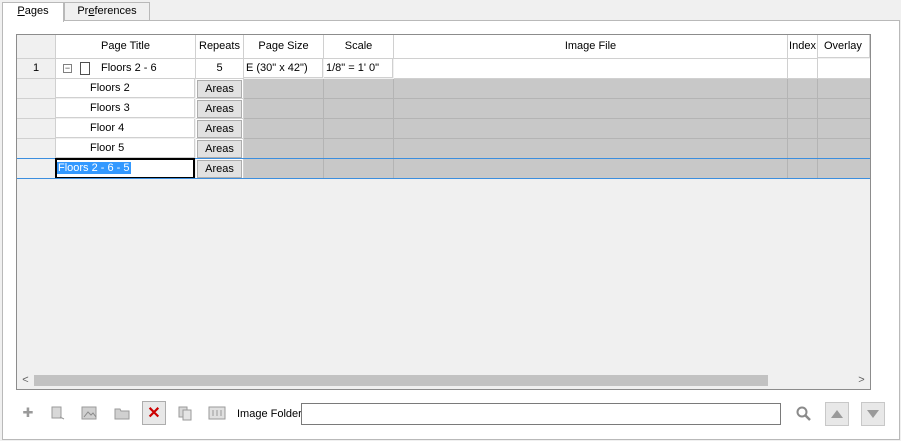 Image resolution: width=901 pixels, height=441 pixels. What do you see at coordinates (94, 168) in the screenshot?
I see `page-title-edit-text: Floors 2 - 6 - 5` at bounding box center [94, 168].